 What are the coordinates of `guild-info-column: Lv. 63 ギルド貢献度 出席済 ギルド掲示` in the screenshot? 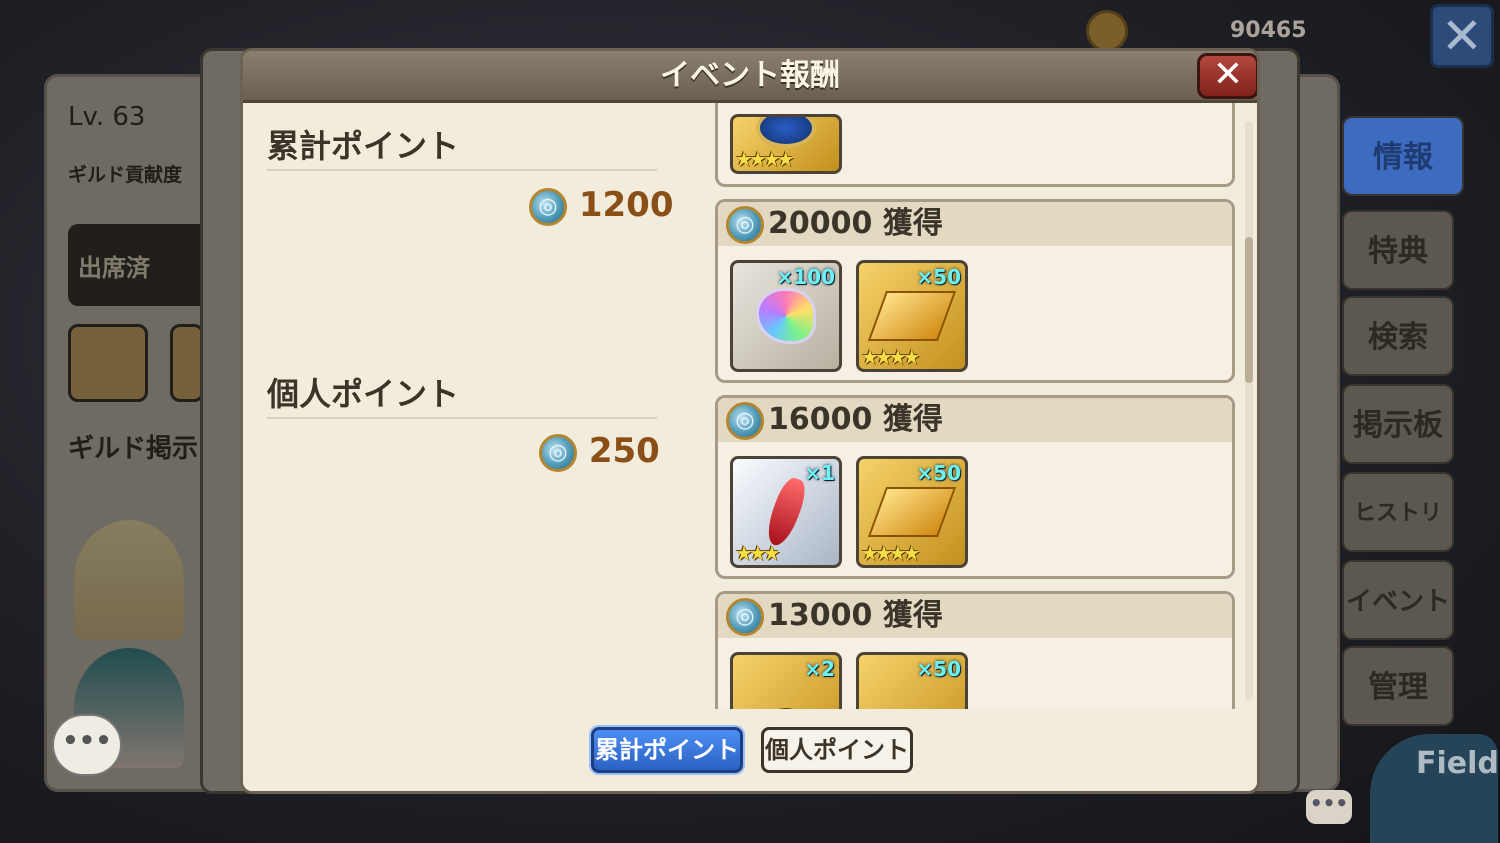 It's located at (131, 433).